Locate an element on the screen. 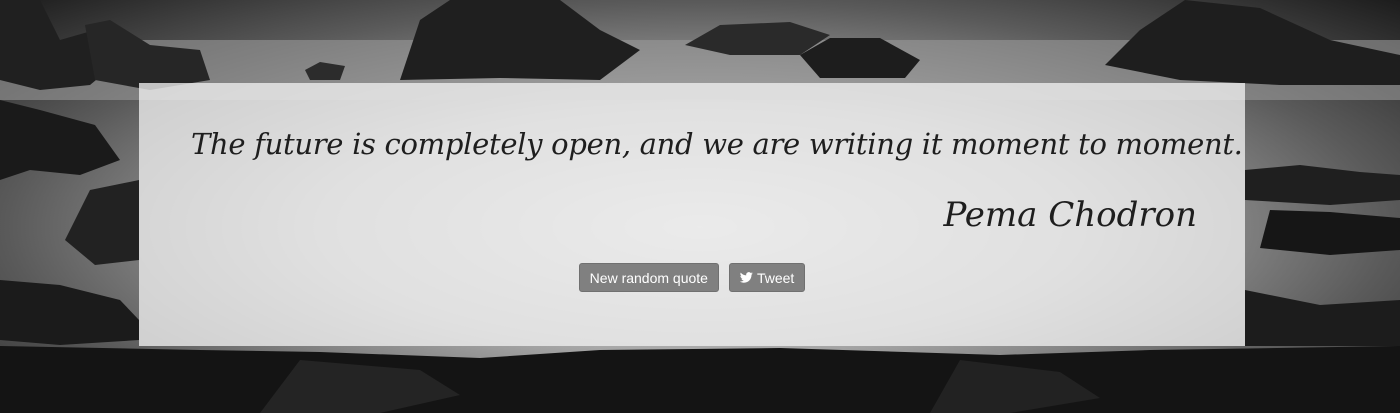  new-random-quote-label: New random quote is located at coordinates (648, 277).